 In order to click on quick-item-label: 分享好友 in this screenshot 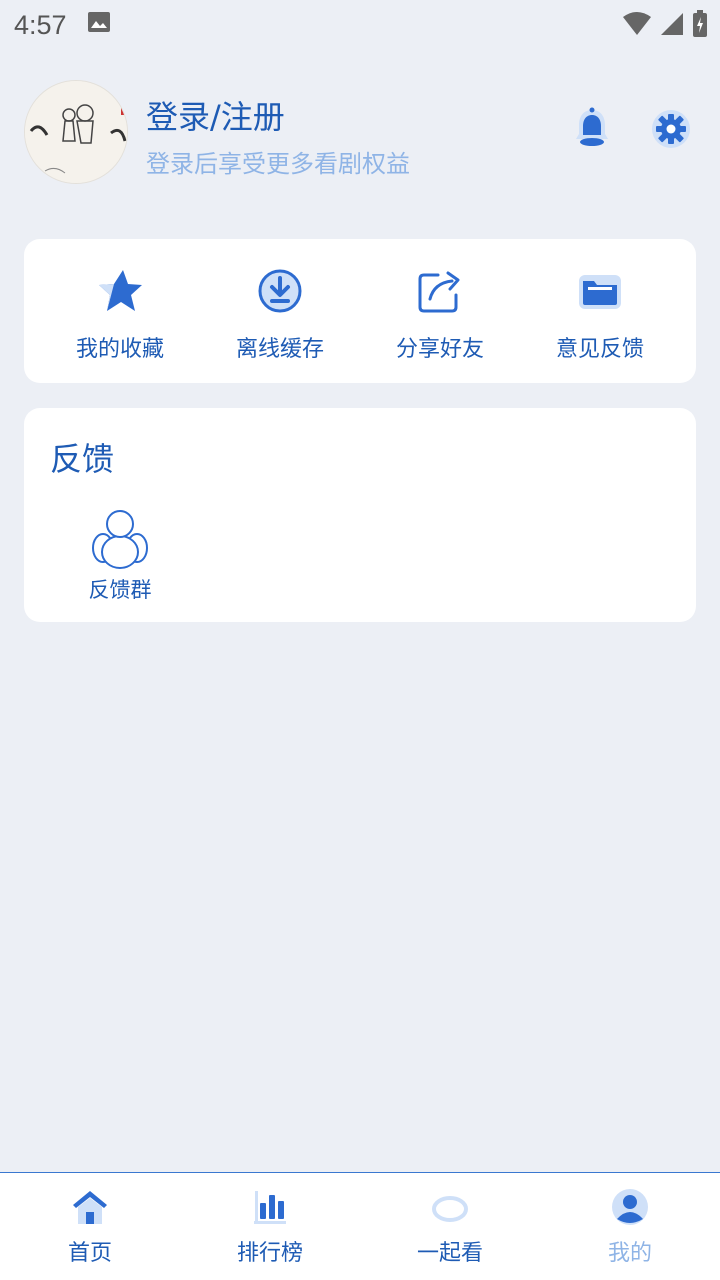, I will do `click(439, 349)`.